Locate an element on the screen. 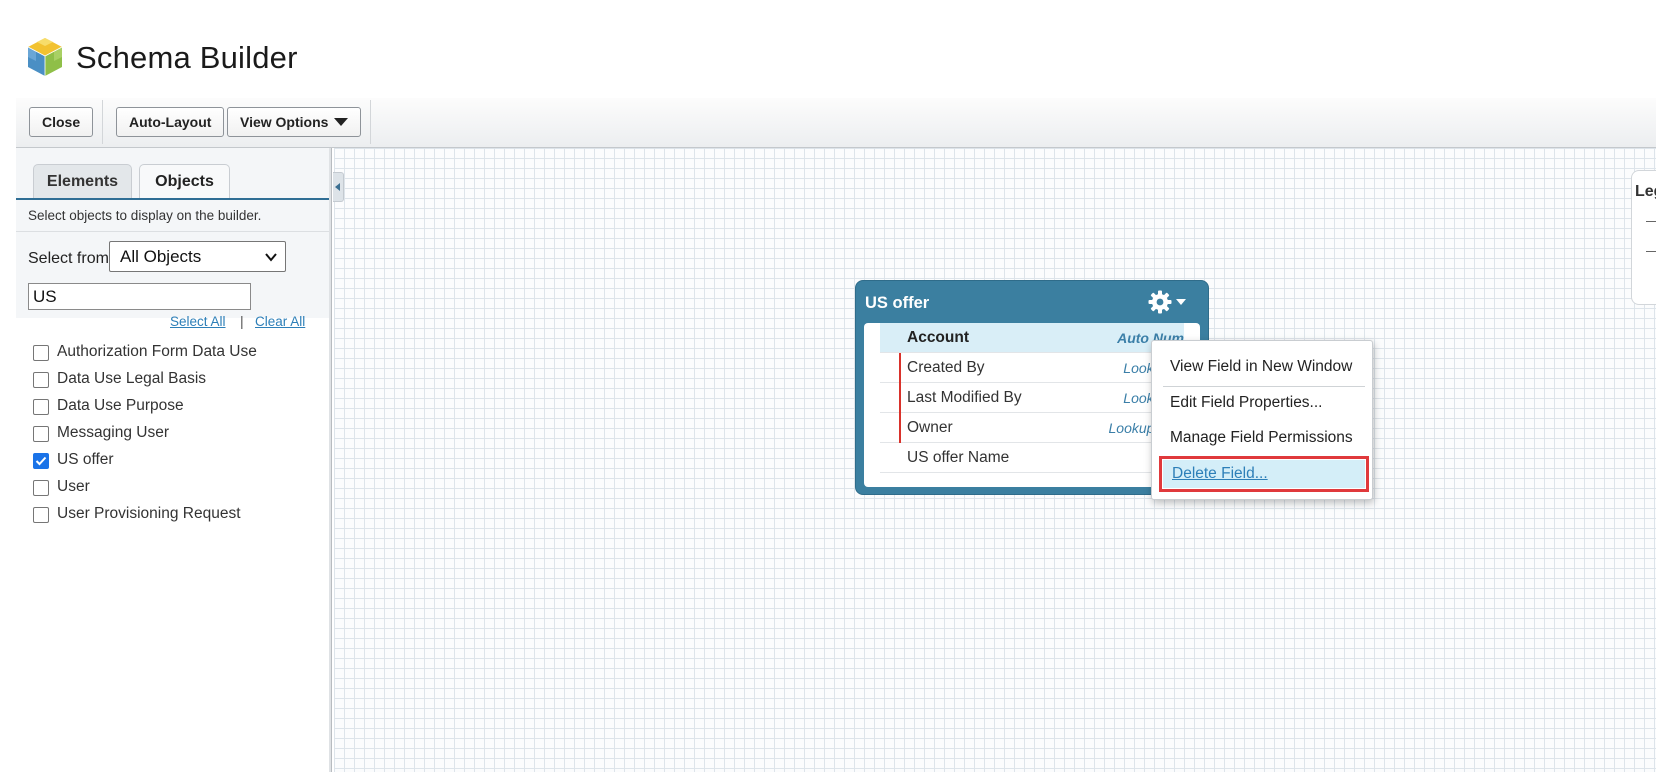 The image size is (1656, 772). legend-panel: Leg is located at coordinates (1643, 237).